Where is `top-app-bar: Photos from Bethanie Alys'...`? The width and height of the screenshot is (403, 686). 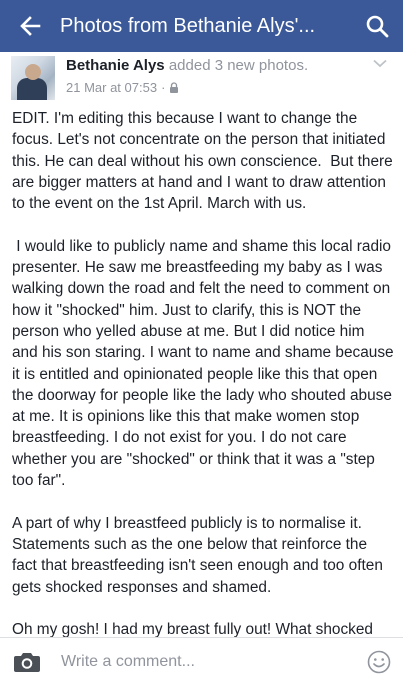
top-app-bar: Photos from Bethanie Alys'... is located at coordinates (201, 26).